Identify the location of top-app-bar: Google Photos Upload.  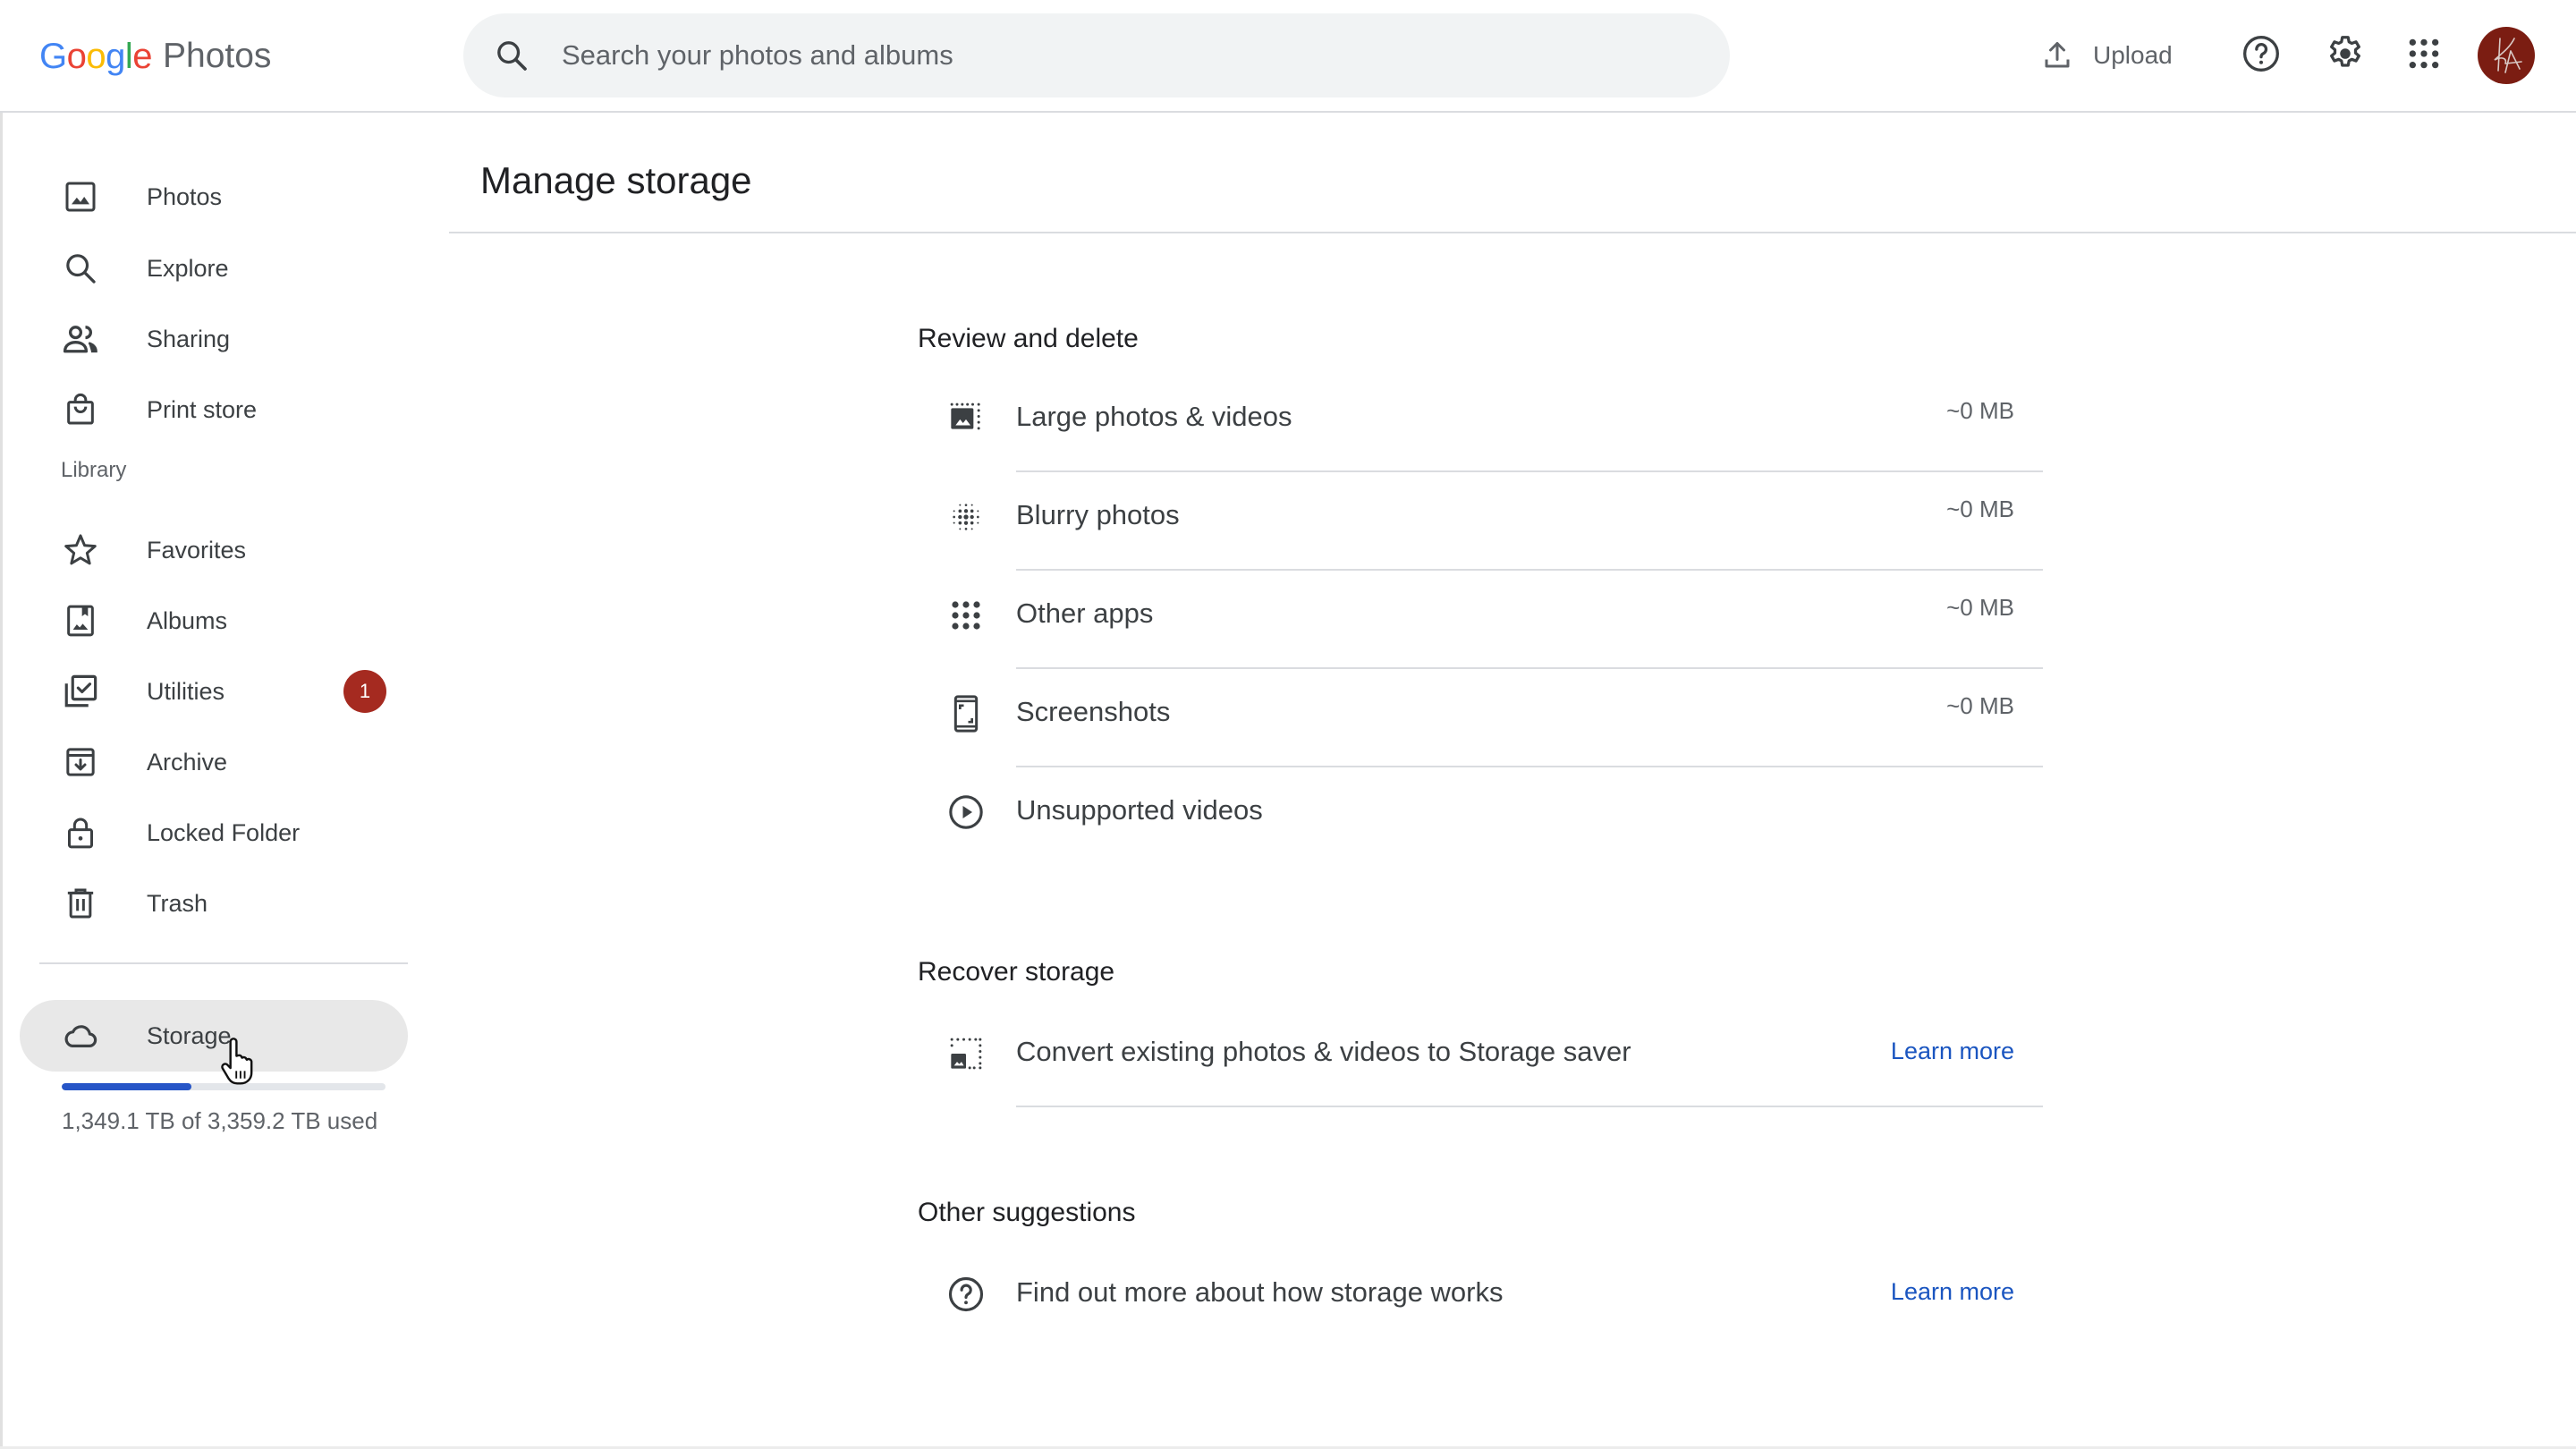
(1288, 56).